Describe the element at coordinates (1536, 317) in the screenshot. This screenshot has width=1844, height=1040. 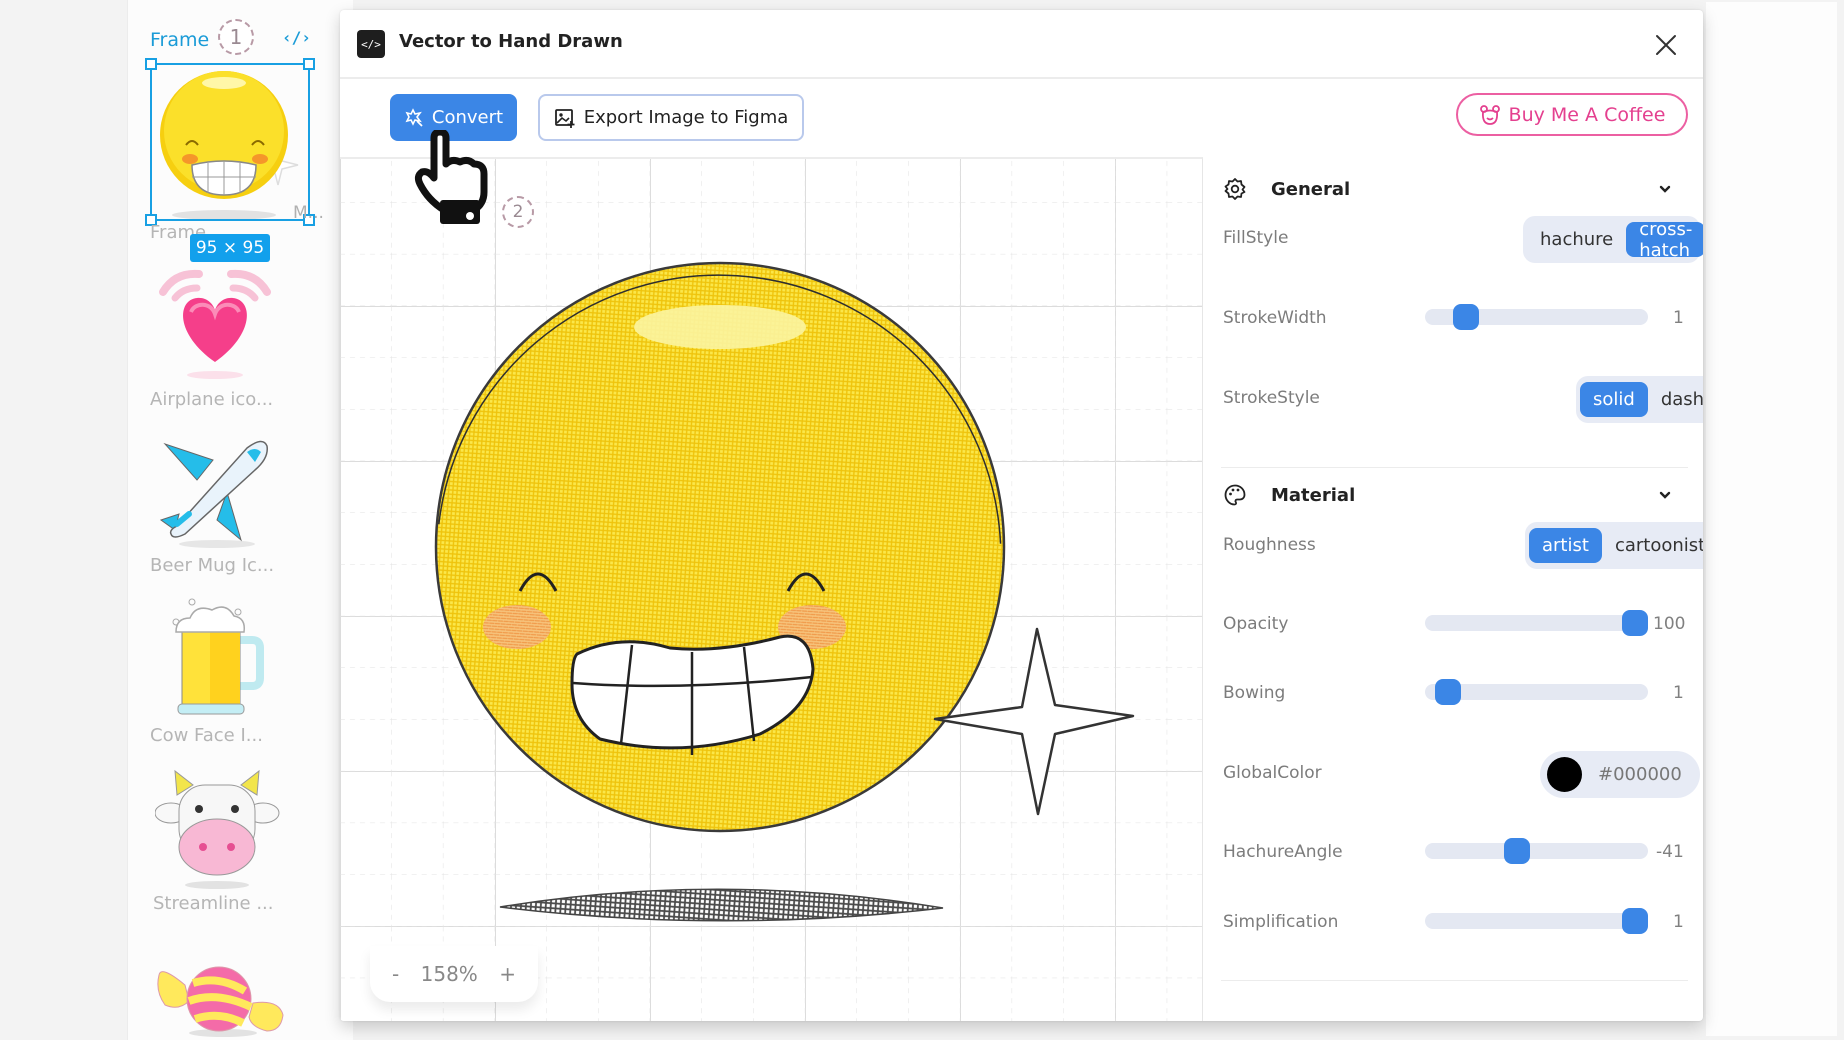
I see `strokewidth-slider` at that location.